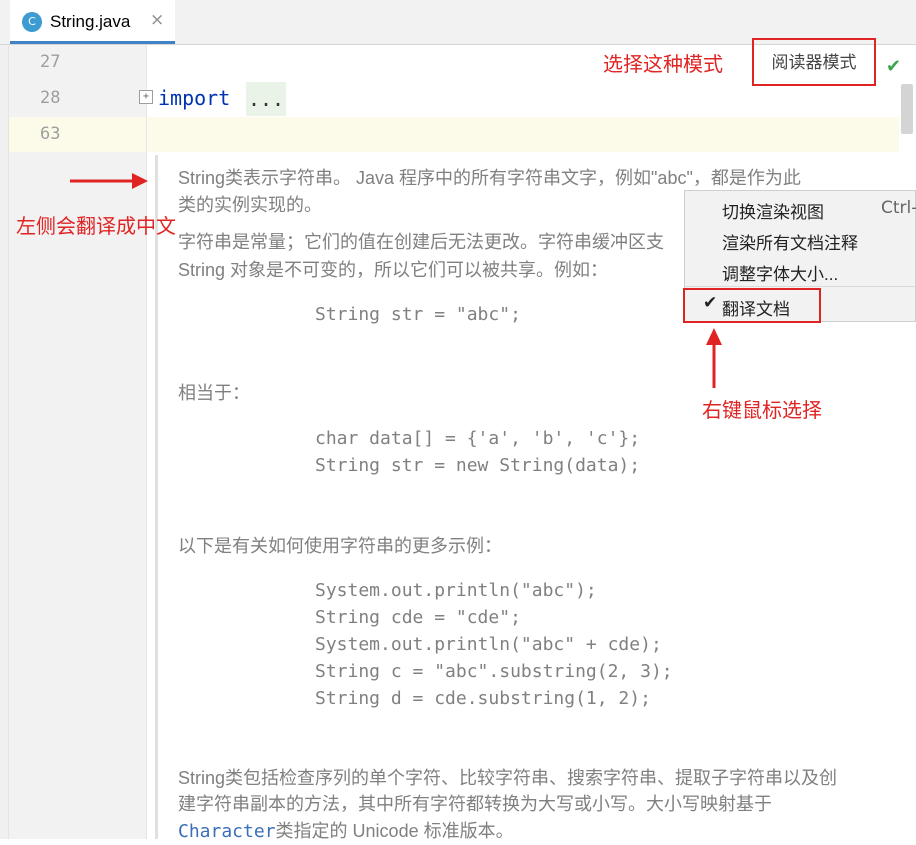 The image size is (916, 845). I want to click on arrow-right-icon, so click(109, 181).